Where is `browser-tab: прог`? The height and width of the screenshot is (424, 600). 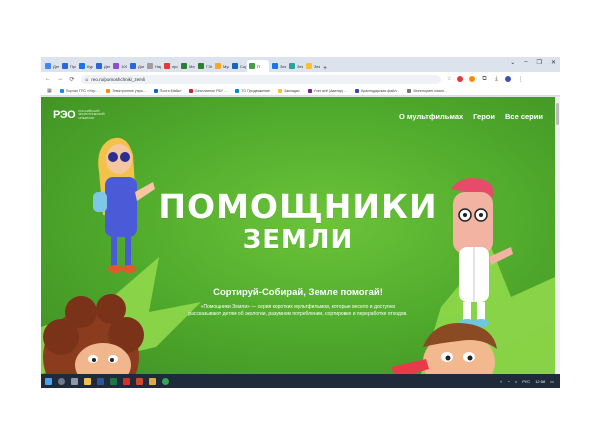
browser-tab: прог is located at coordinates (170, 66).